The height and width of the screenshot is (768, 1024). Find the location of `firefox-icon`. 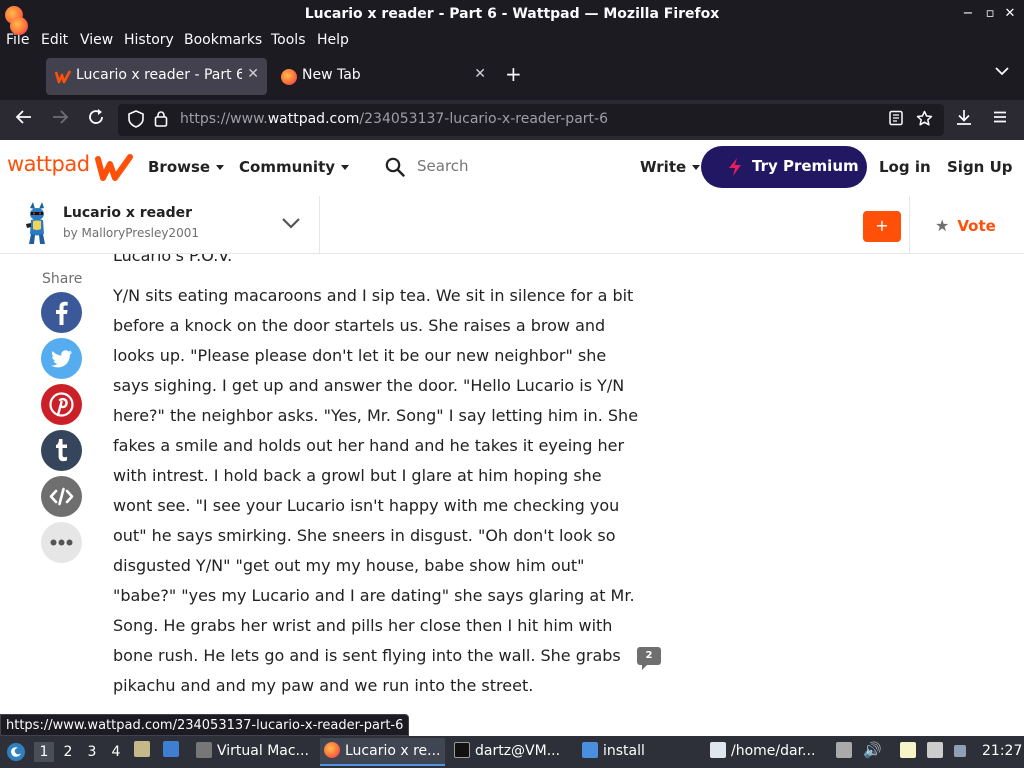

firefox-icon is located at coordinates (332, 750).